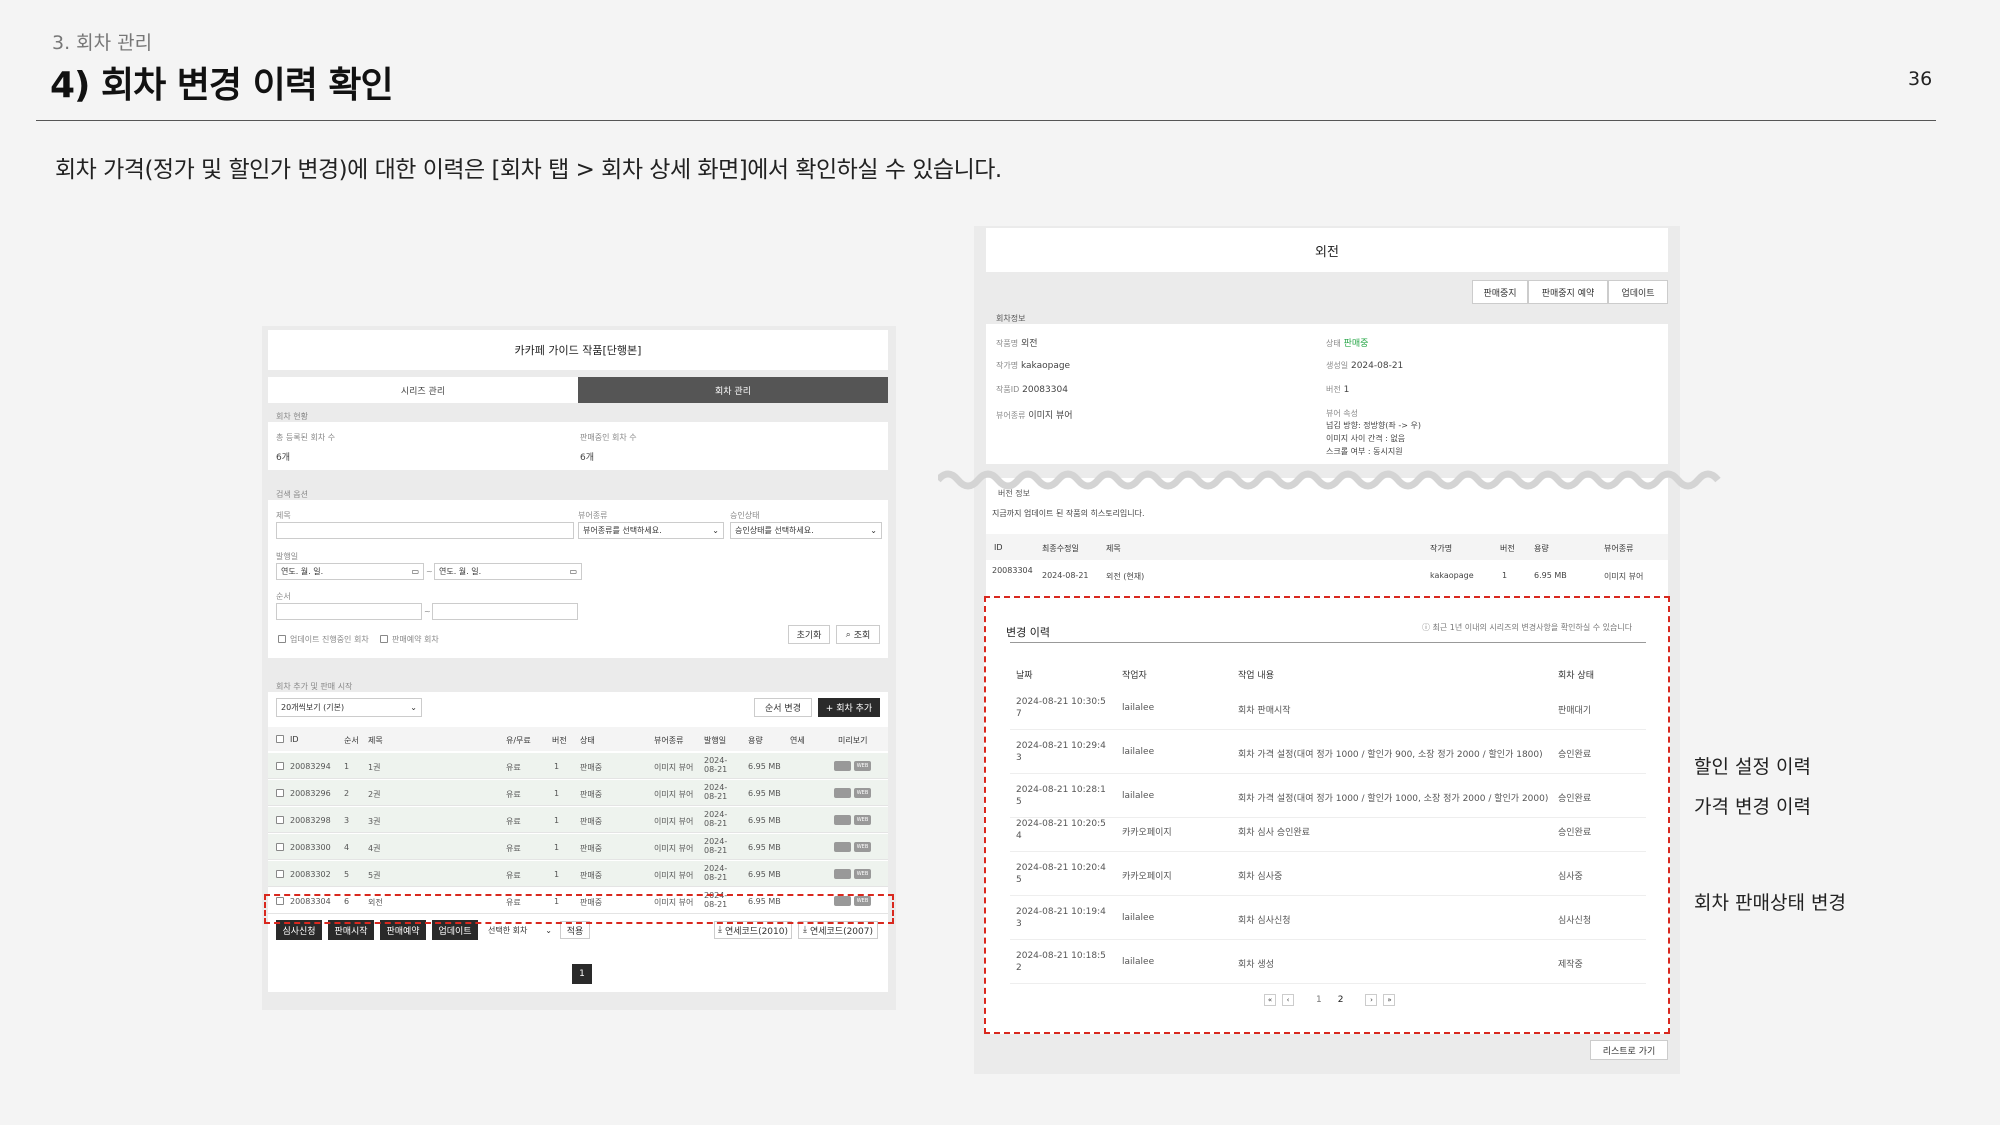 The height and width of the screenshot is (1125, 2000). I want to click on cell-size: 6.95 MB, so click(764, 820).